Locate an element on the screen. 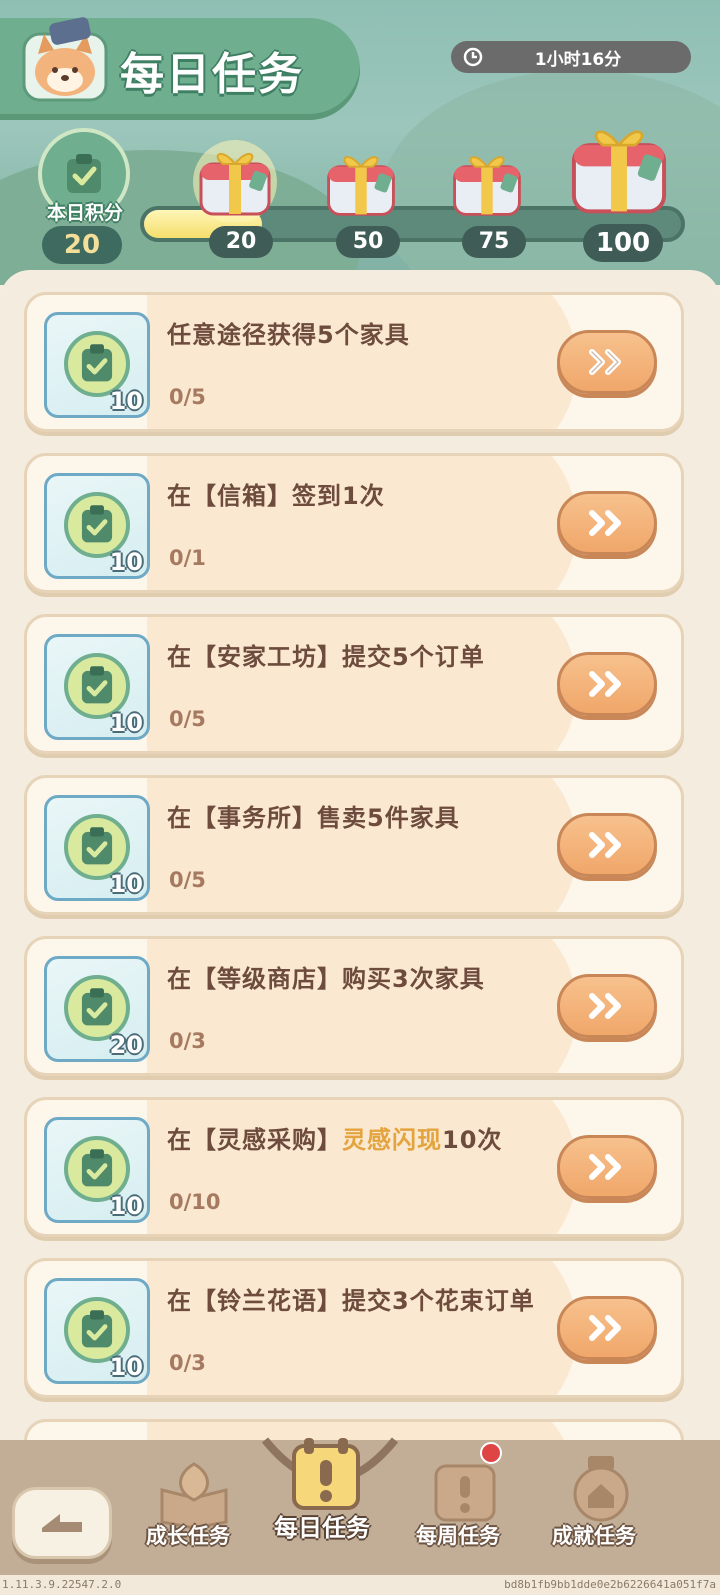 The width and height of the screenshot is (720, 1595). task-title: 在【事务所】售卖5件家具 is located at coordinates (313, 818).